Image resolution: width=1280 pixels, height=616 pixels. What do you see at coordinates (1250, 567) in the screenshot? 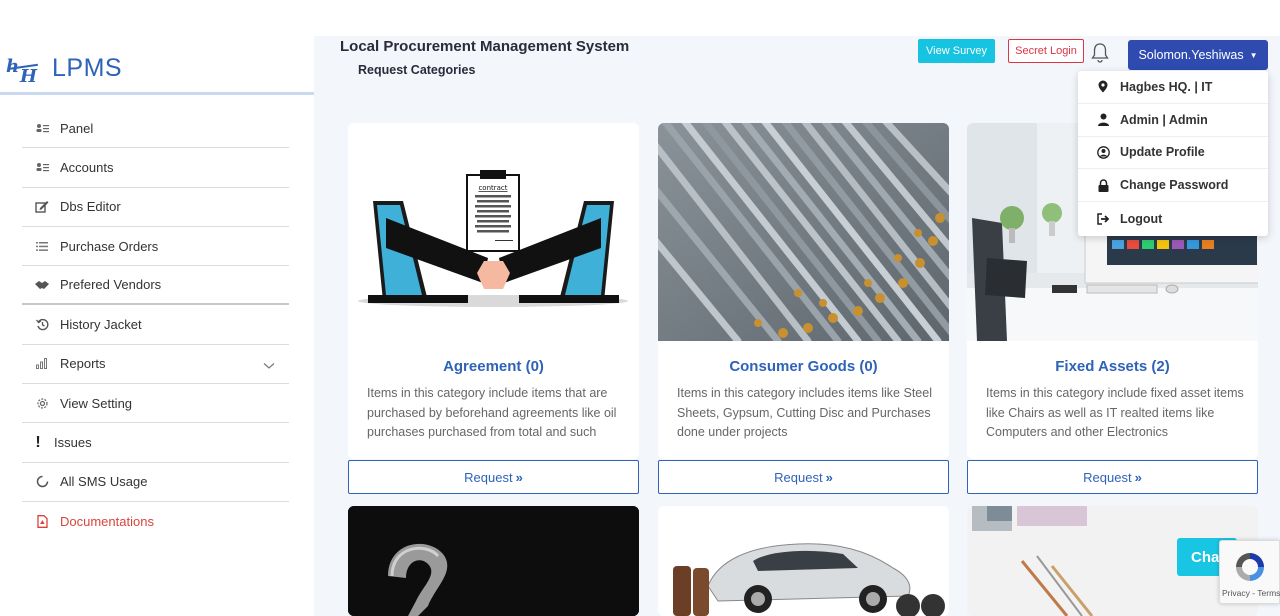
I see `recaptcha-icon` at bounding box center [1250, 567].